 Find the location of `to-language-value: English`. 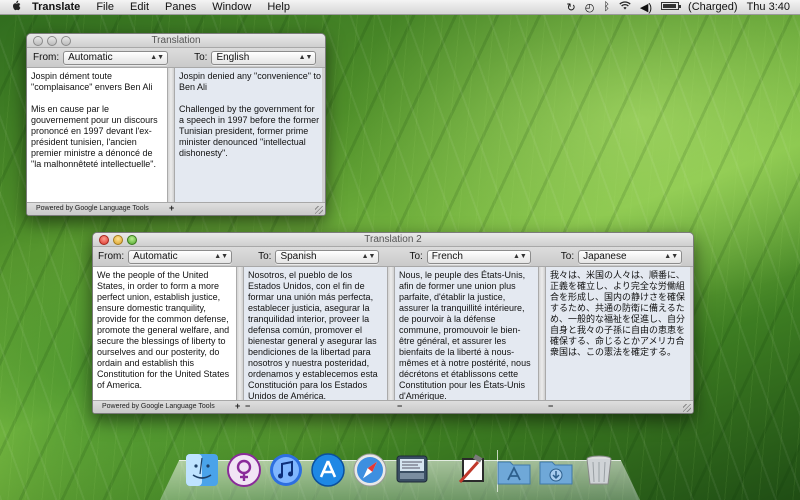

to-language-value: English is located at coordinates (233, 57).